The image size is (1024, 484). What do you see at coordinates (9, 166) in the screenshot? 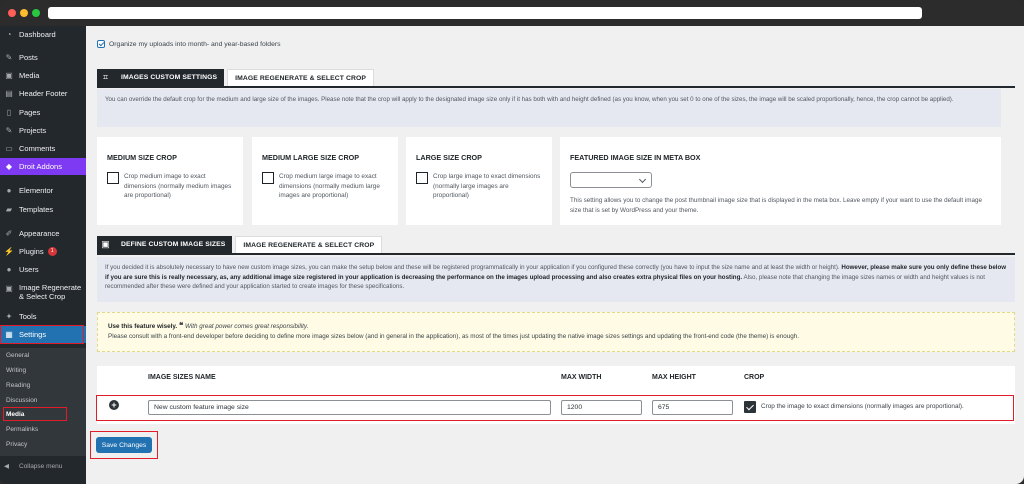
I see `droit-icon: ◆` at bounding box center [9, 166].